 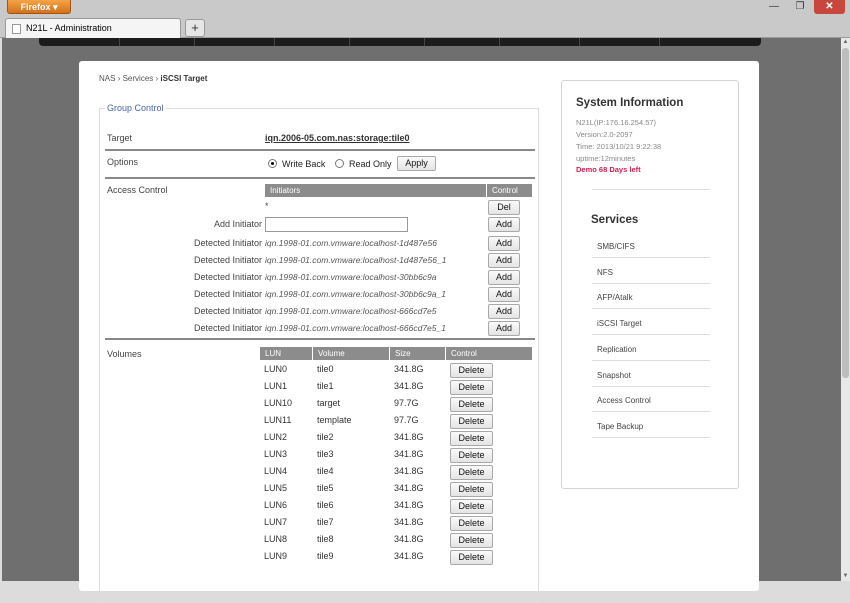 I want to click on volume-cell: tile8, so click(x=325, y=539).